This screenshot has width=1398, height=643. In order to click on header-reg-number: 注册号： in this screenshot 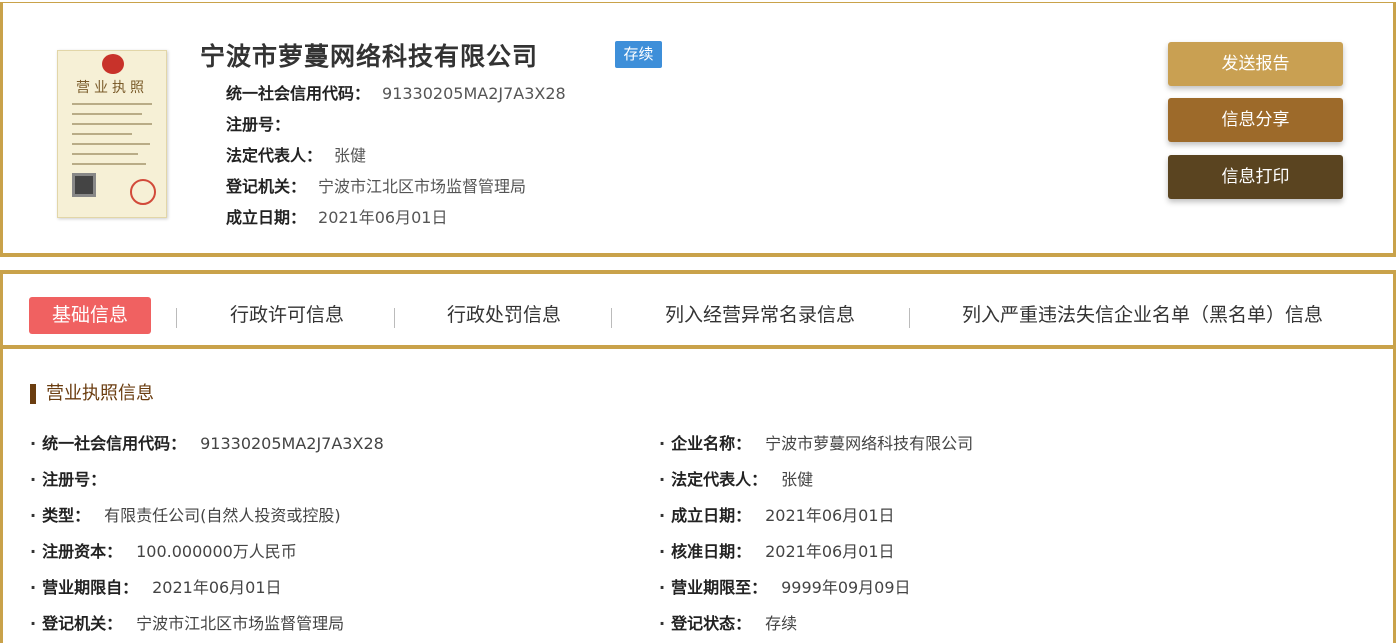, I will do `click(264, 123)`.